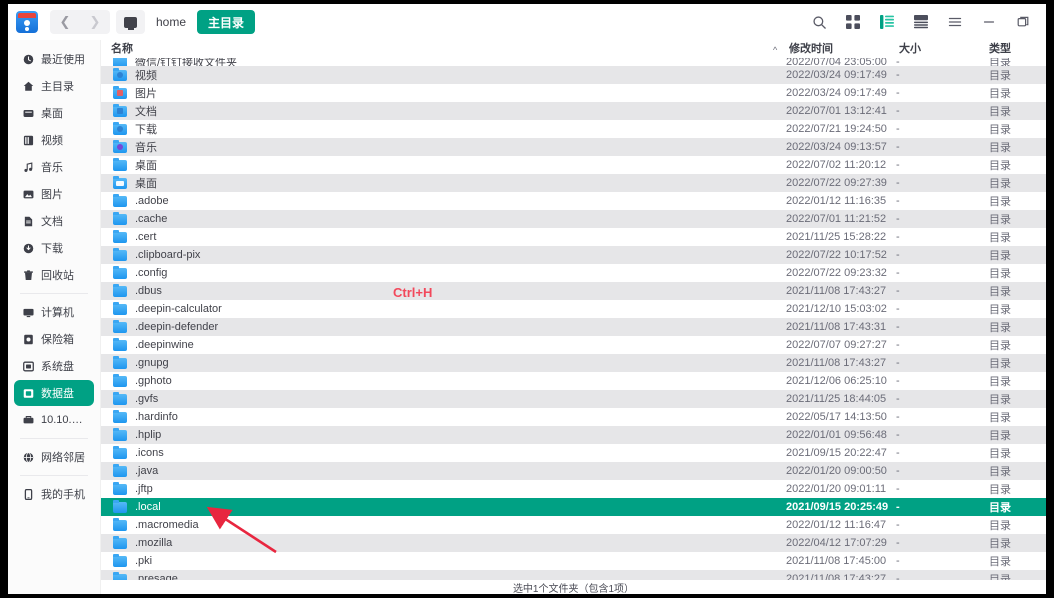 This screenshot has width=1054, height=598. I want to click on file-name: .hplip, so click(148, 435).